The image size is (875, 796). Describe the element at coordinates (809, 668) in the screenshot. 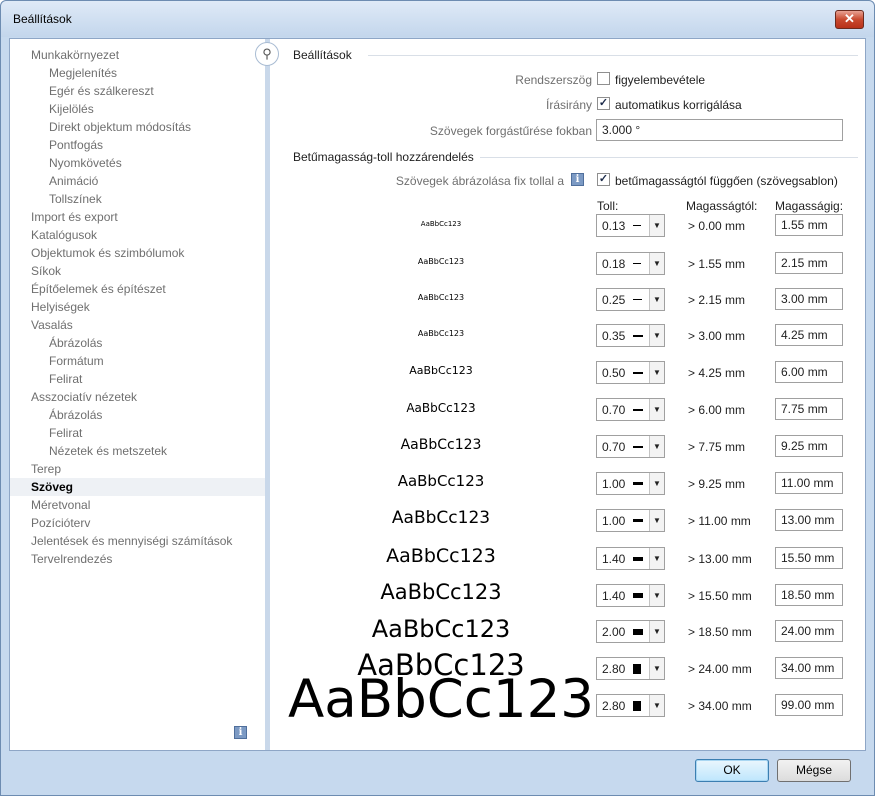

I see `height-to-input: 34.00 mm` at that location.